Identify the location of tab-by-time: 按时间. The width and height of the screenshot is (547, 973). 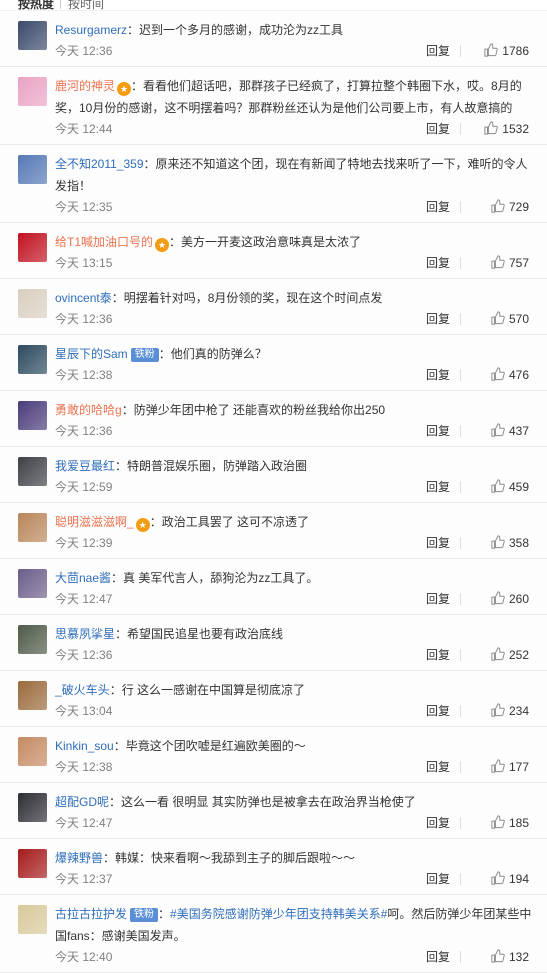
(86, 5).